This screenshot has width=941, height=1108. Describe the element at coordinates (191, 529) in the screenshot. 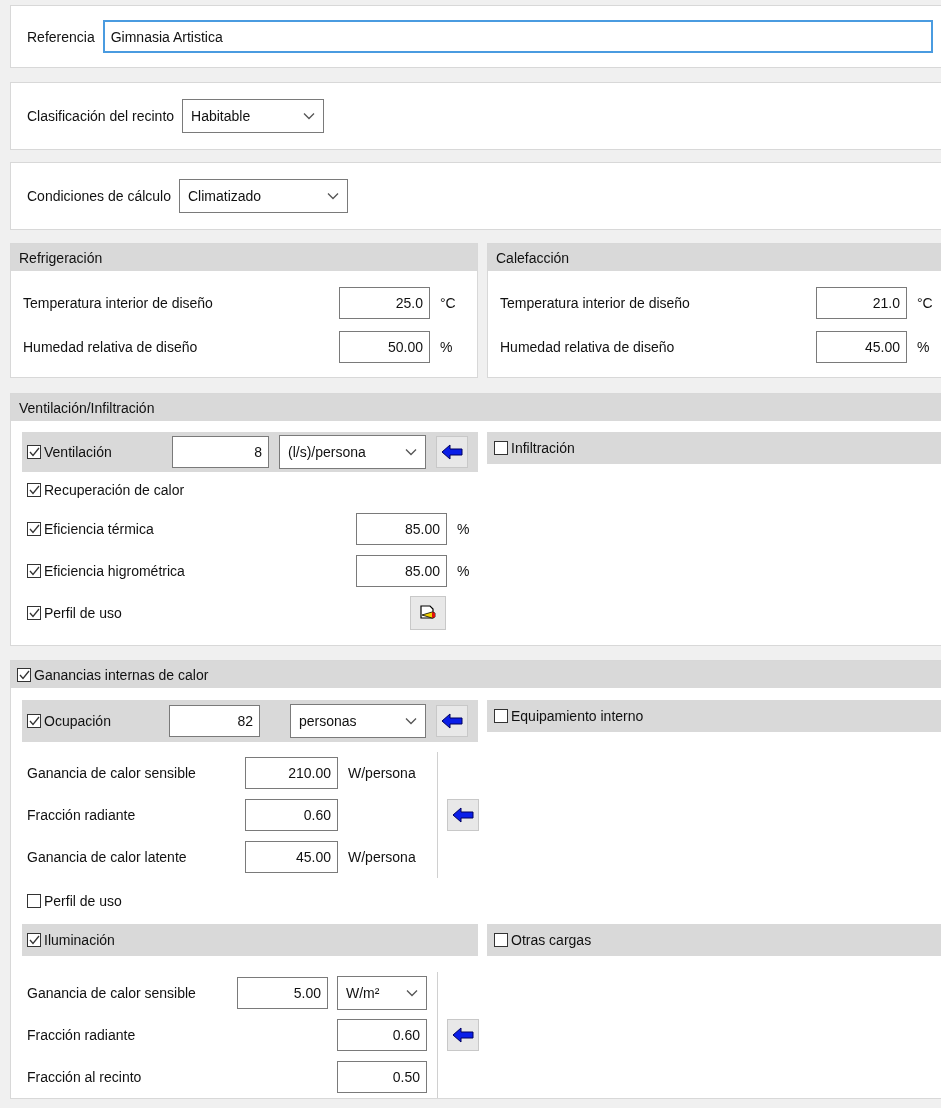

I see `checkbox: Eficiencia térmica` at that location.